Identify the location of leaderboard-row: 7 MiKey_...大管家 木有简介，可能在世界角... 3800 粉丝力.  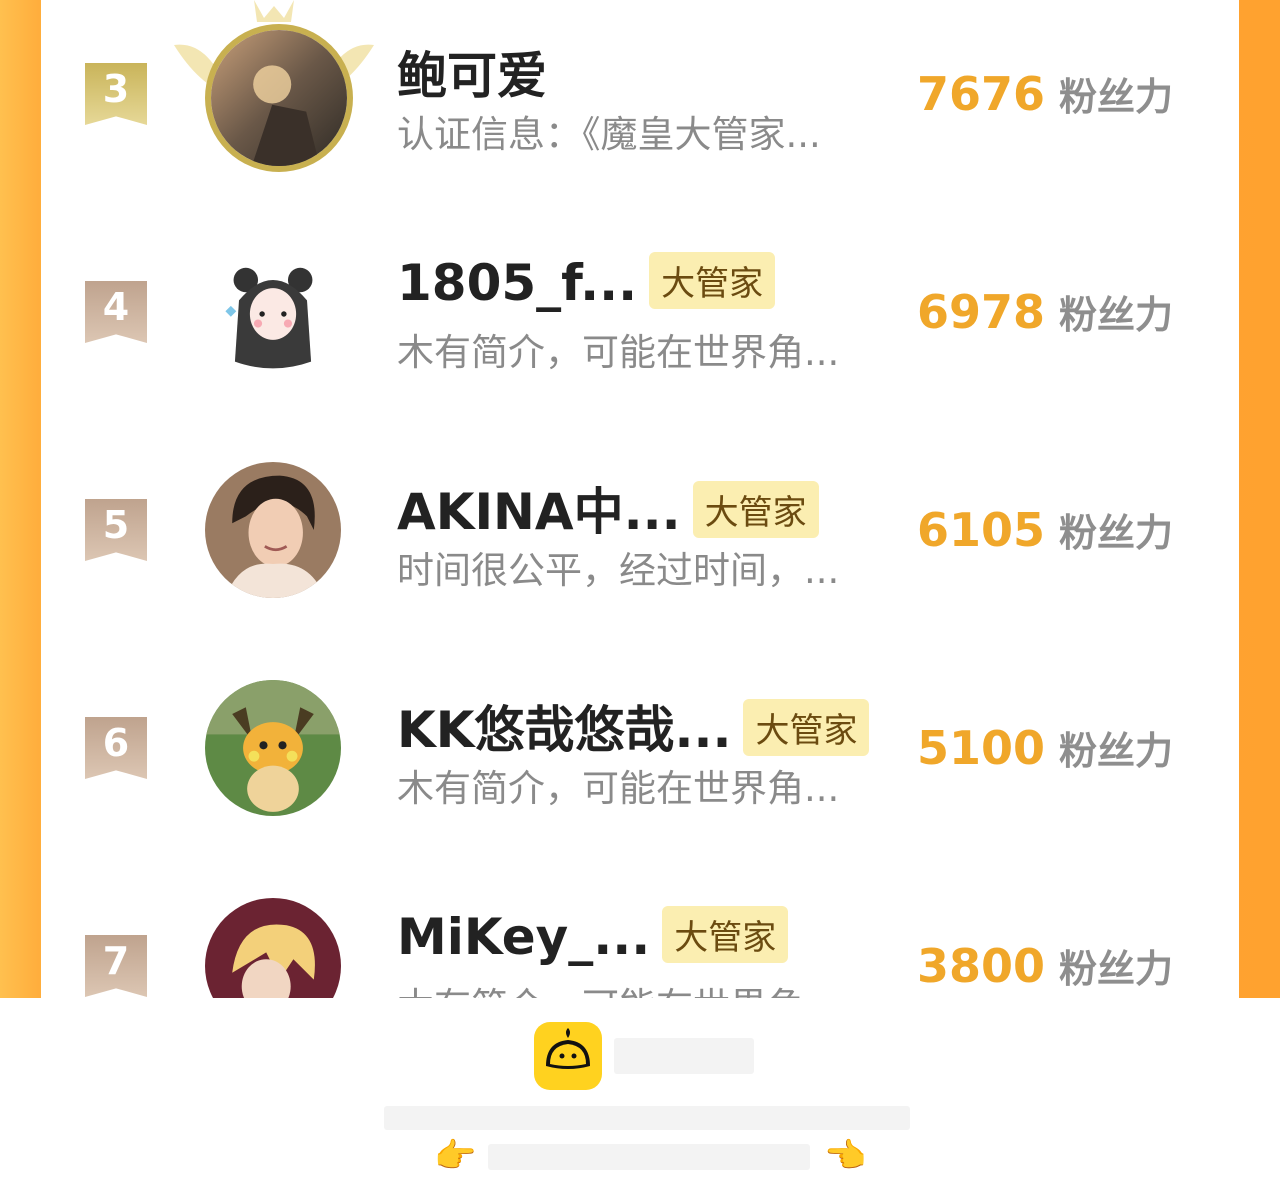
(640, 935).